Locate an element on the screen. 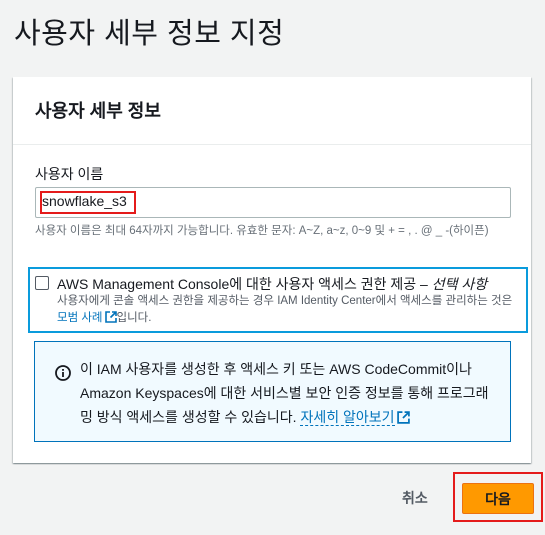 The image size is (545, 535). cancel-button: 취소 is located at coordinates (415, 498).